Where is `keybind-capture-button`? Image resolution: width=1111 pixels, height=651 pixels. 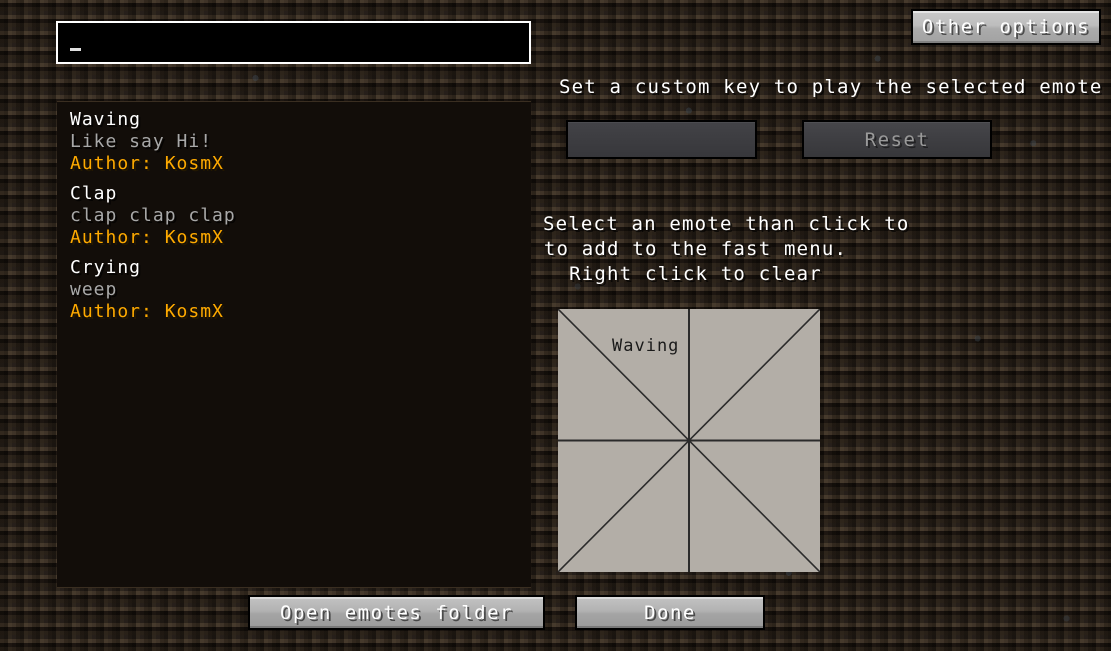 keybind-capture-button is located at coordinates (661, 139).